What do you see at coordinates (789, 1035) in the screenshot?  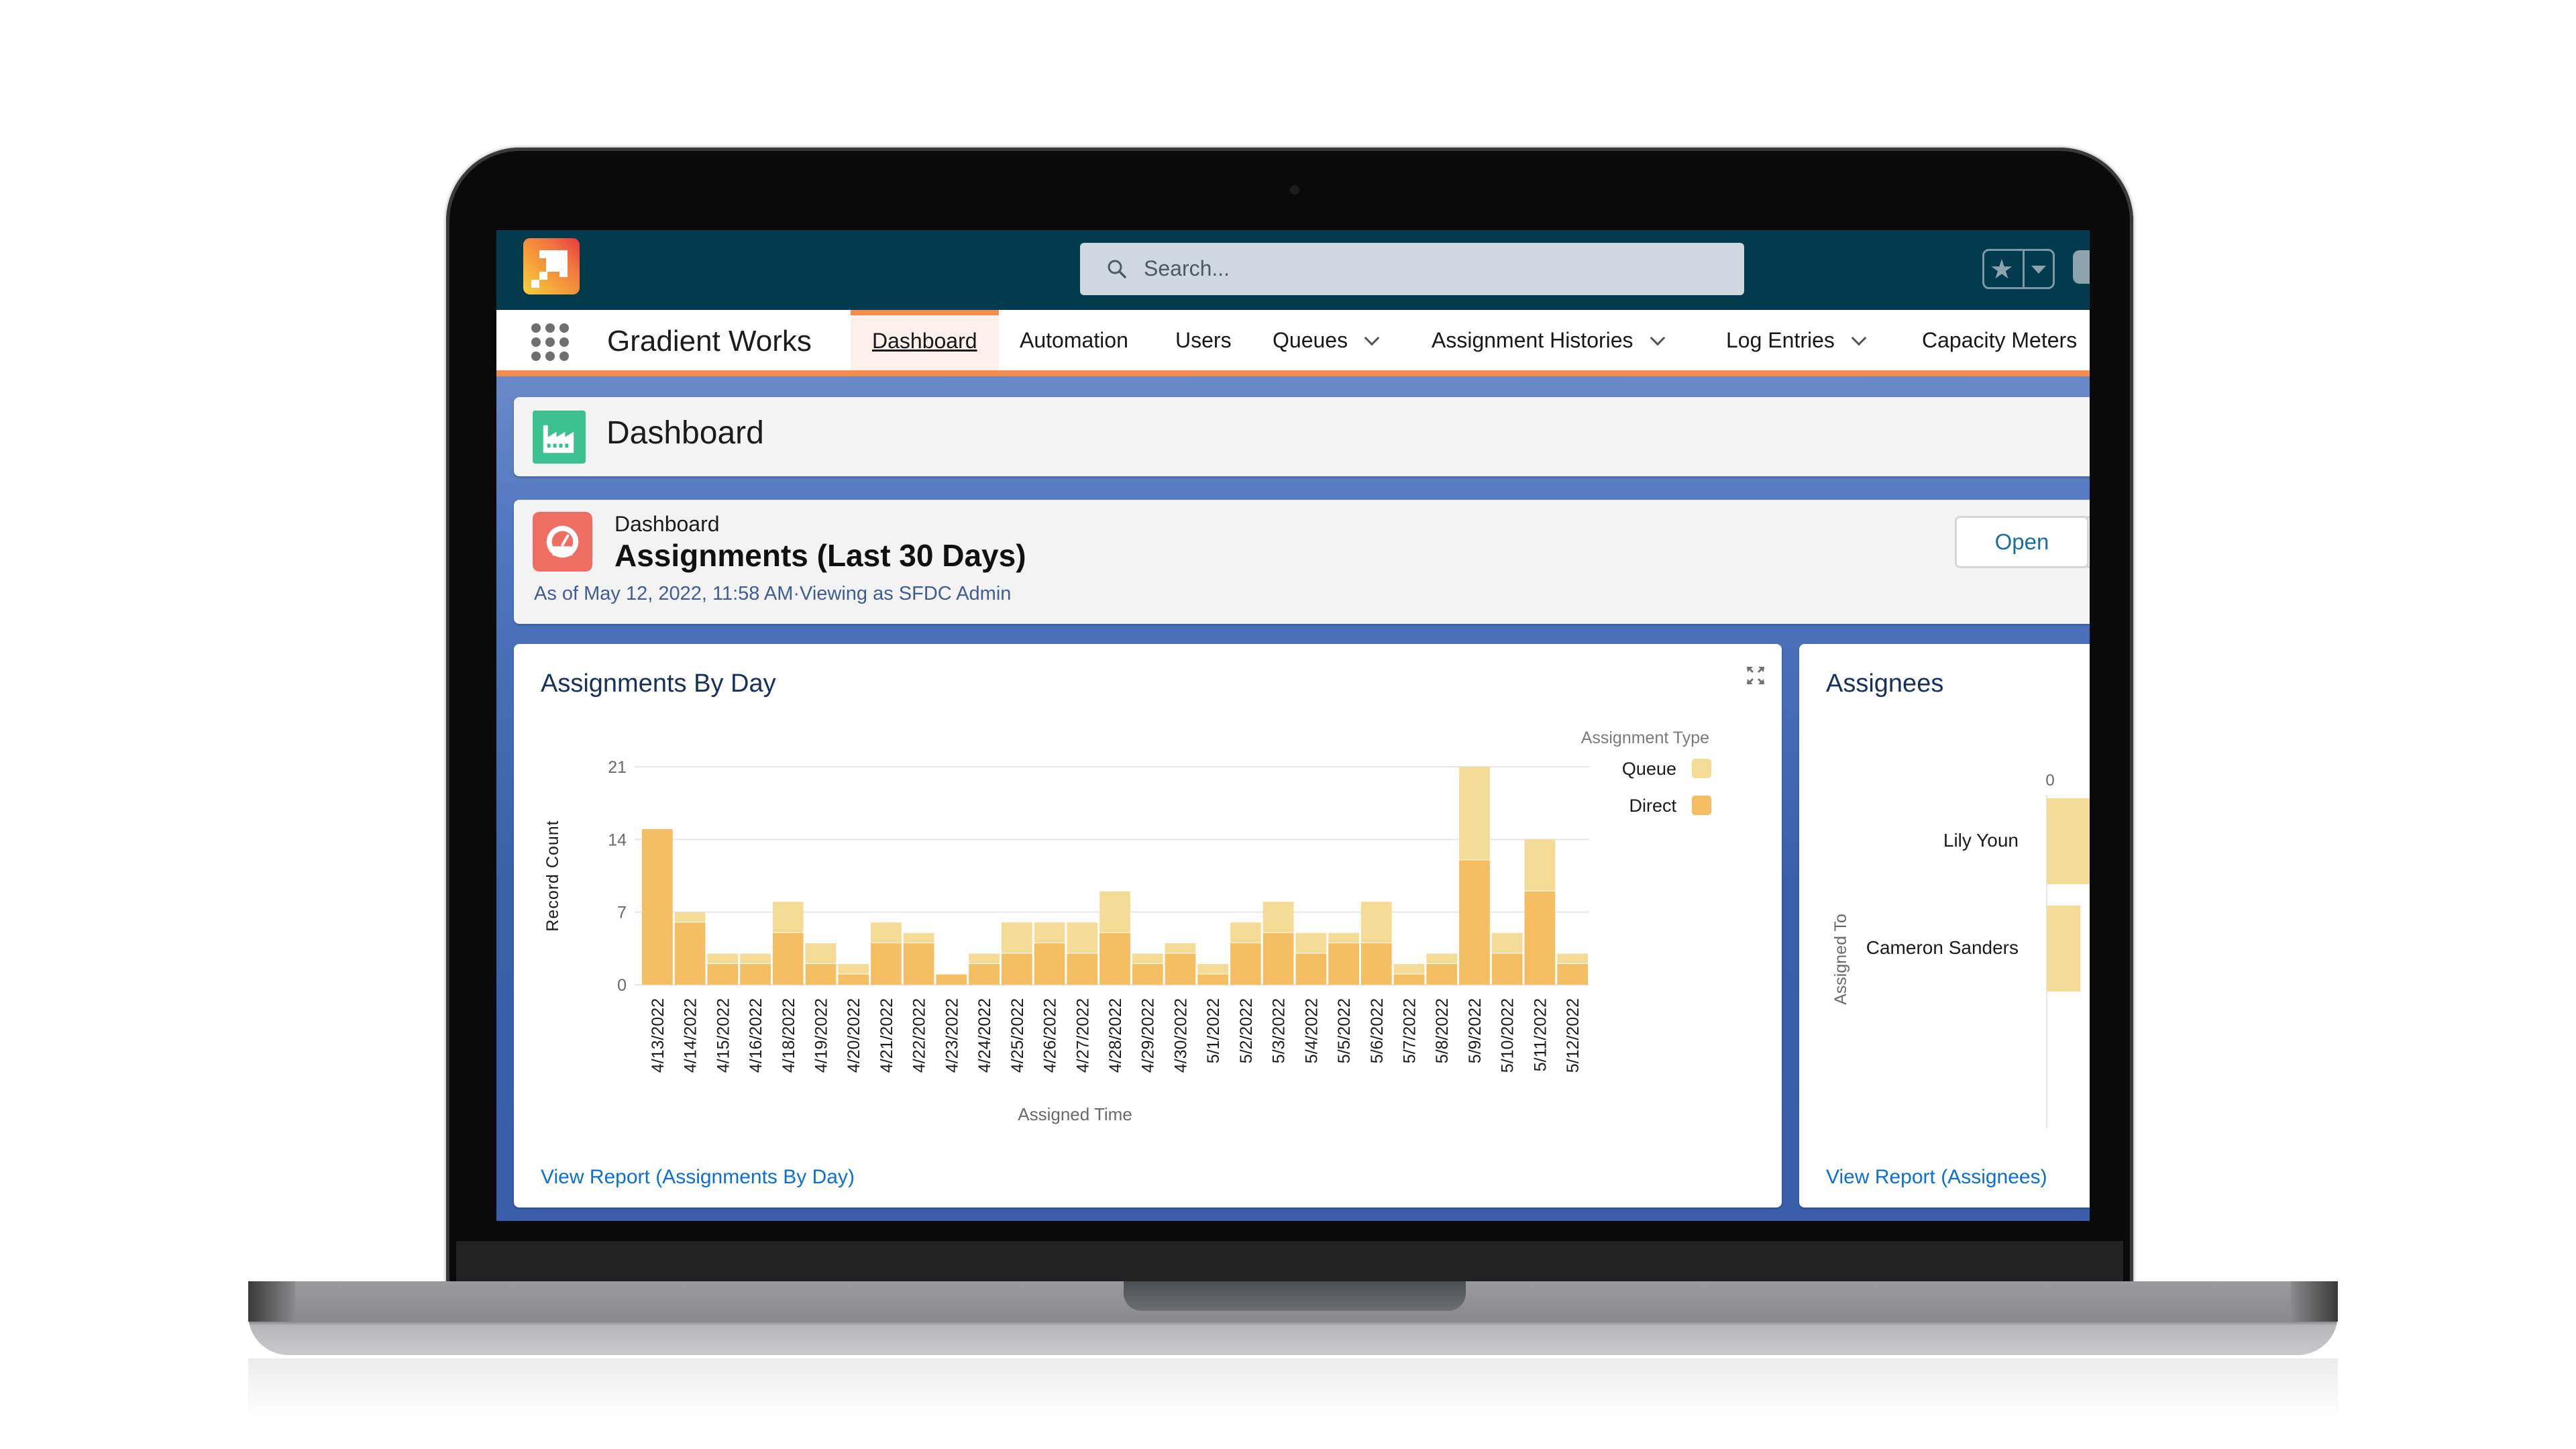 I see `x-tick-label: 4/18/2022` at bounding box center [789, 1035].